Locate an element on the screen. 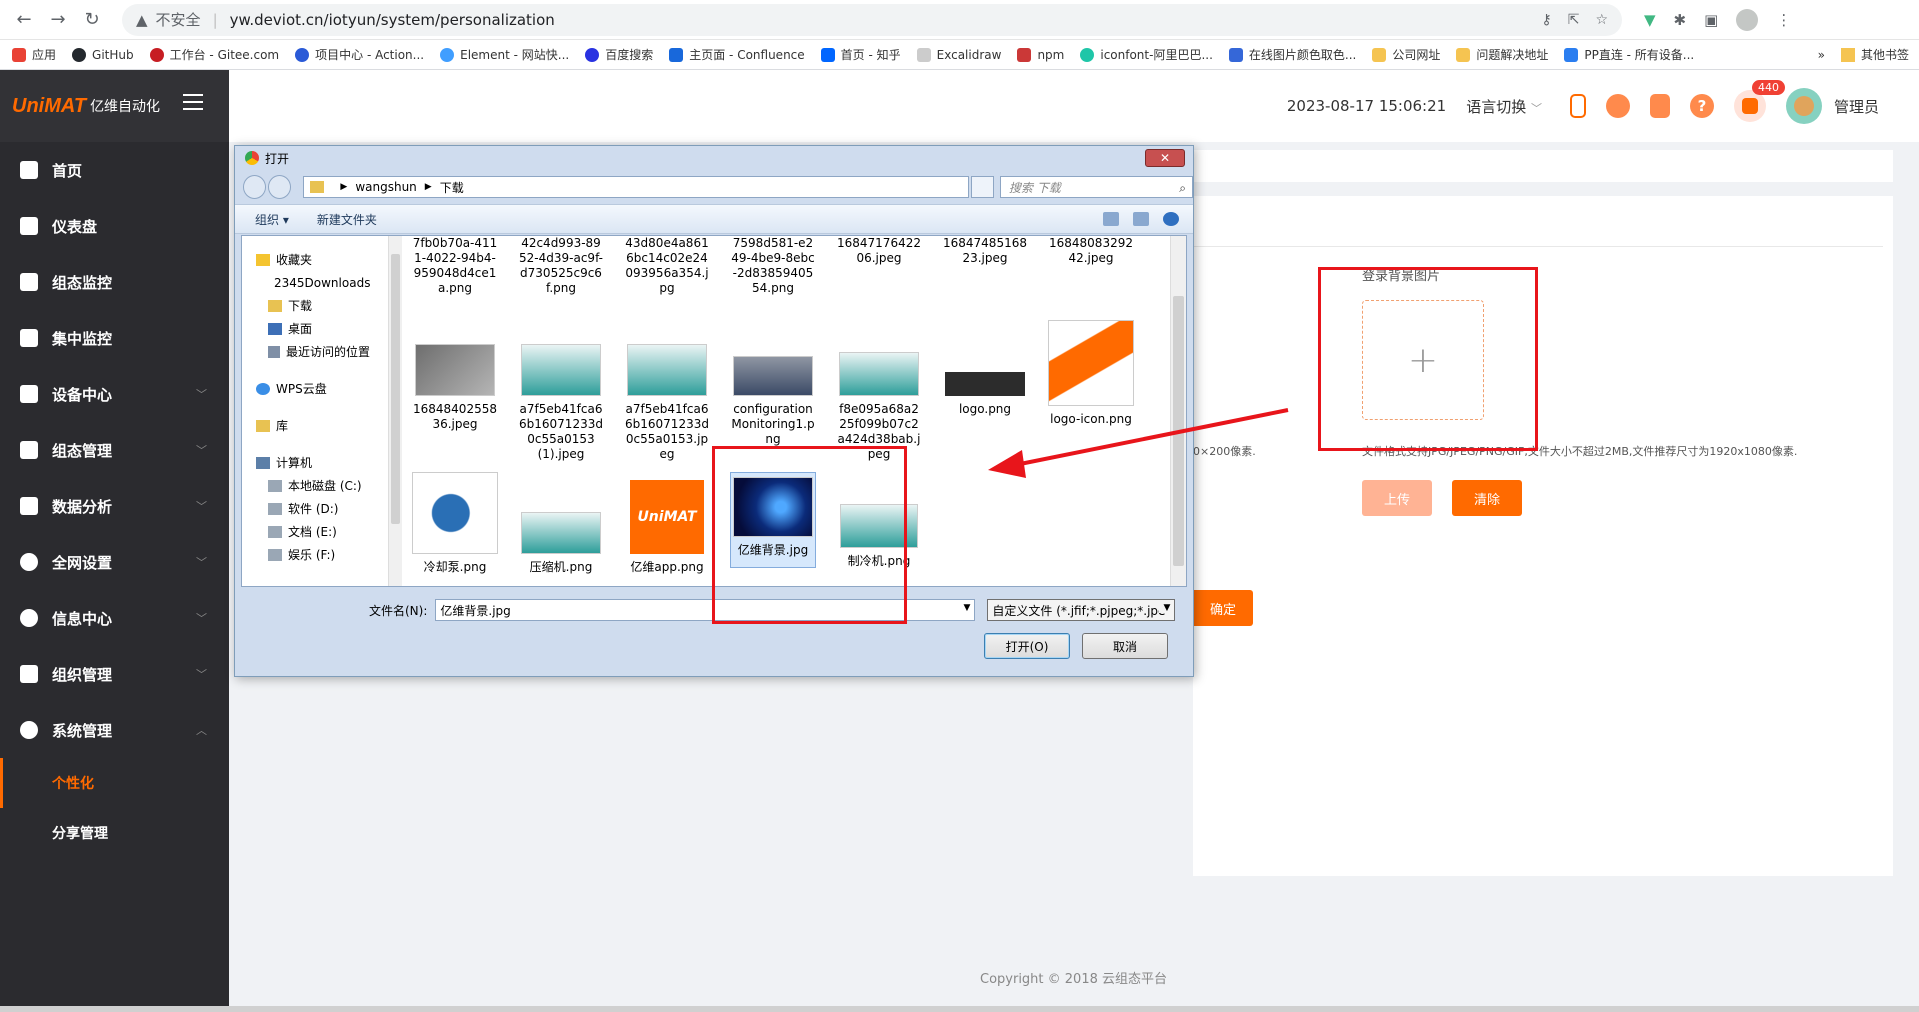  tree-item-downloads: 下载 is located at coordinates (306, 305).